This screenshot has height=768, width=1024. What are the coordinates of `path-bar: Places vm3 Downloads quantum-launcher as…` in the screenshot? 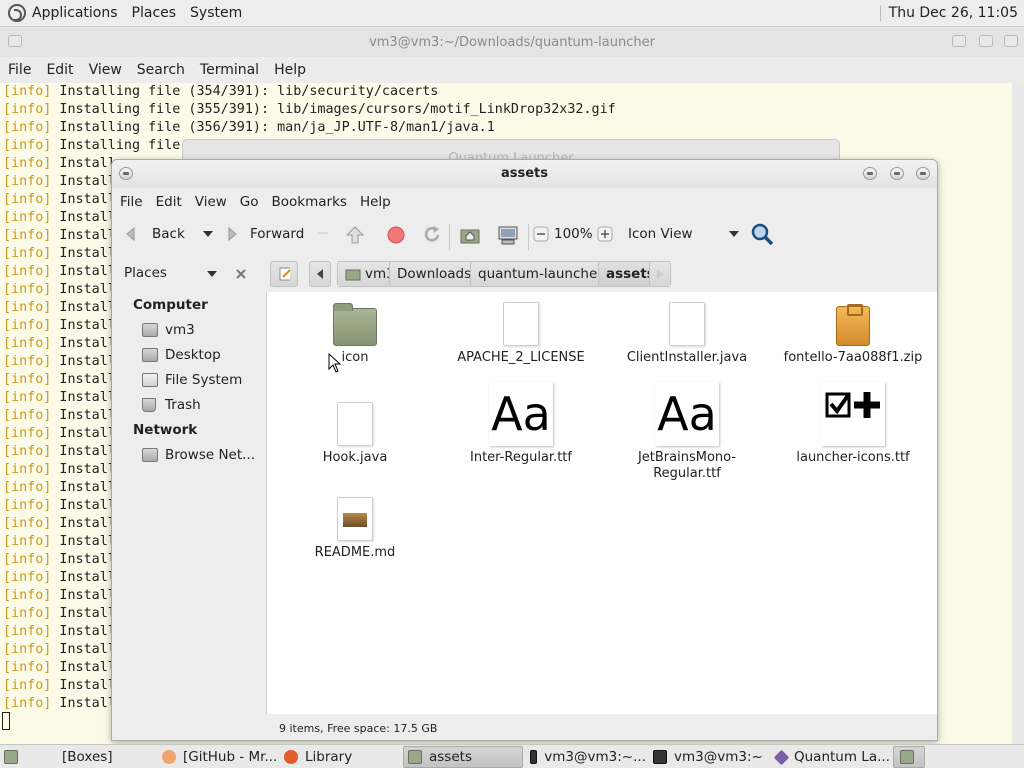 It's located at (524, 273).